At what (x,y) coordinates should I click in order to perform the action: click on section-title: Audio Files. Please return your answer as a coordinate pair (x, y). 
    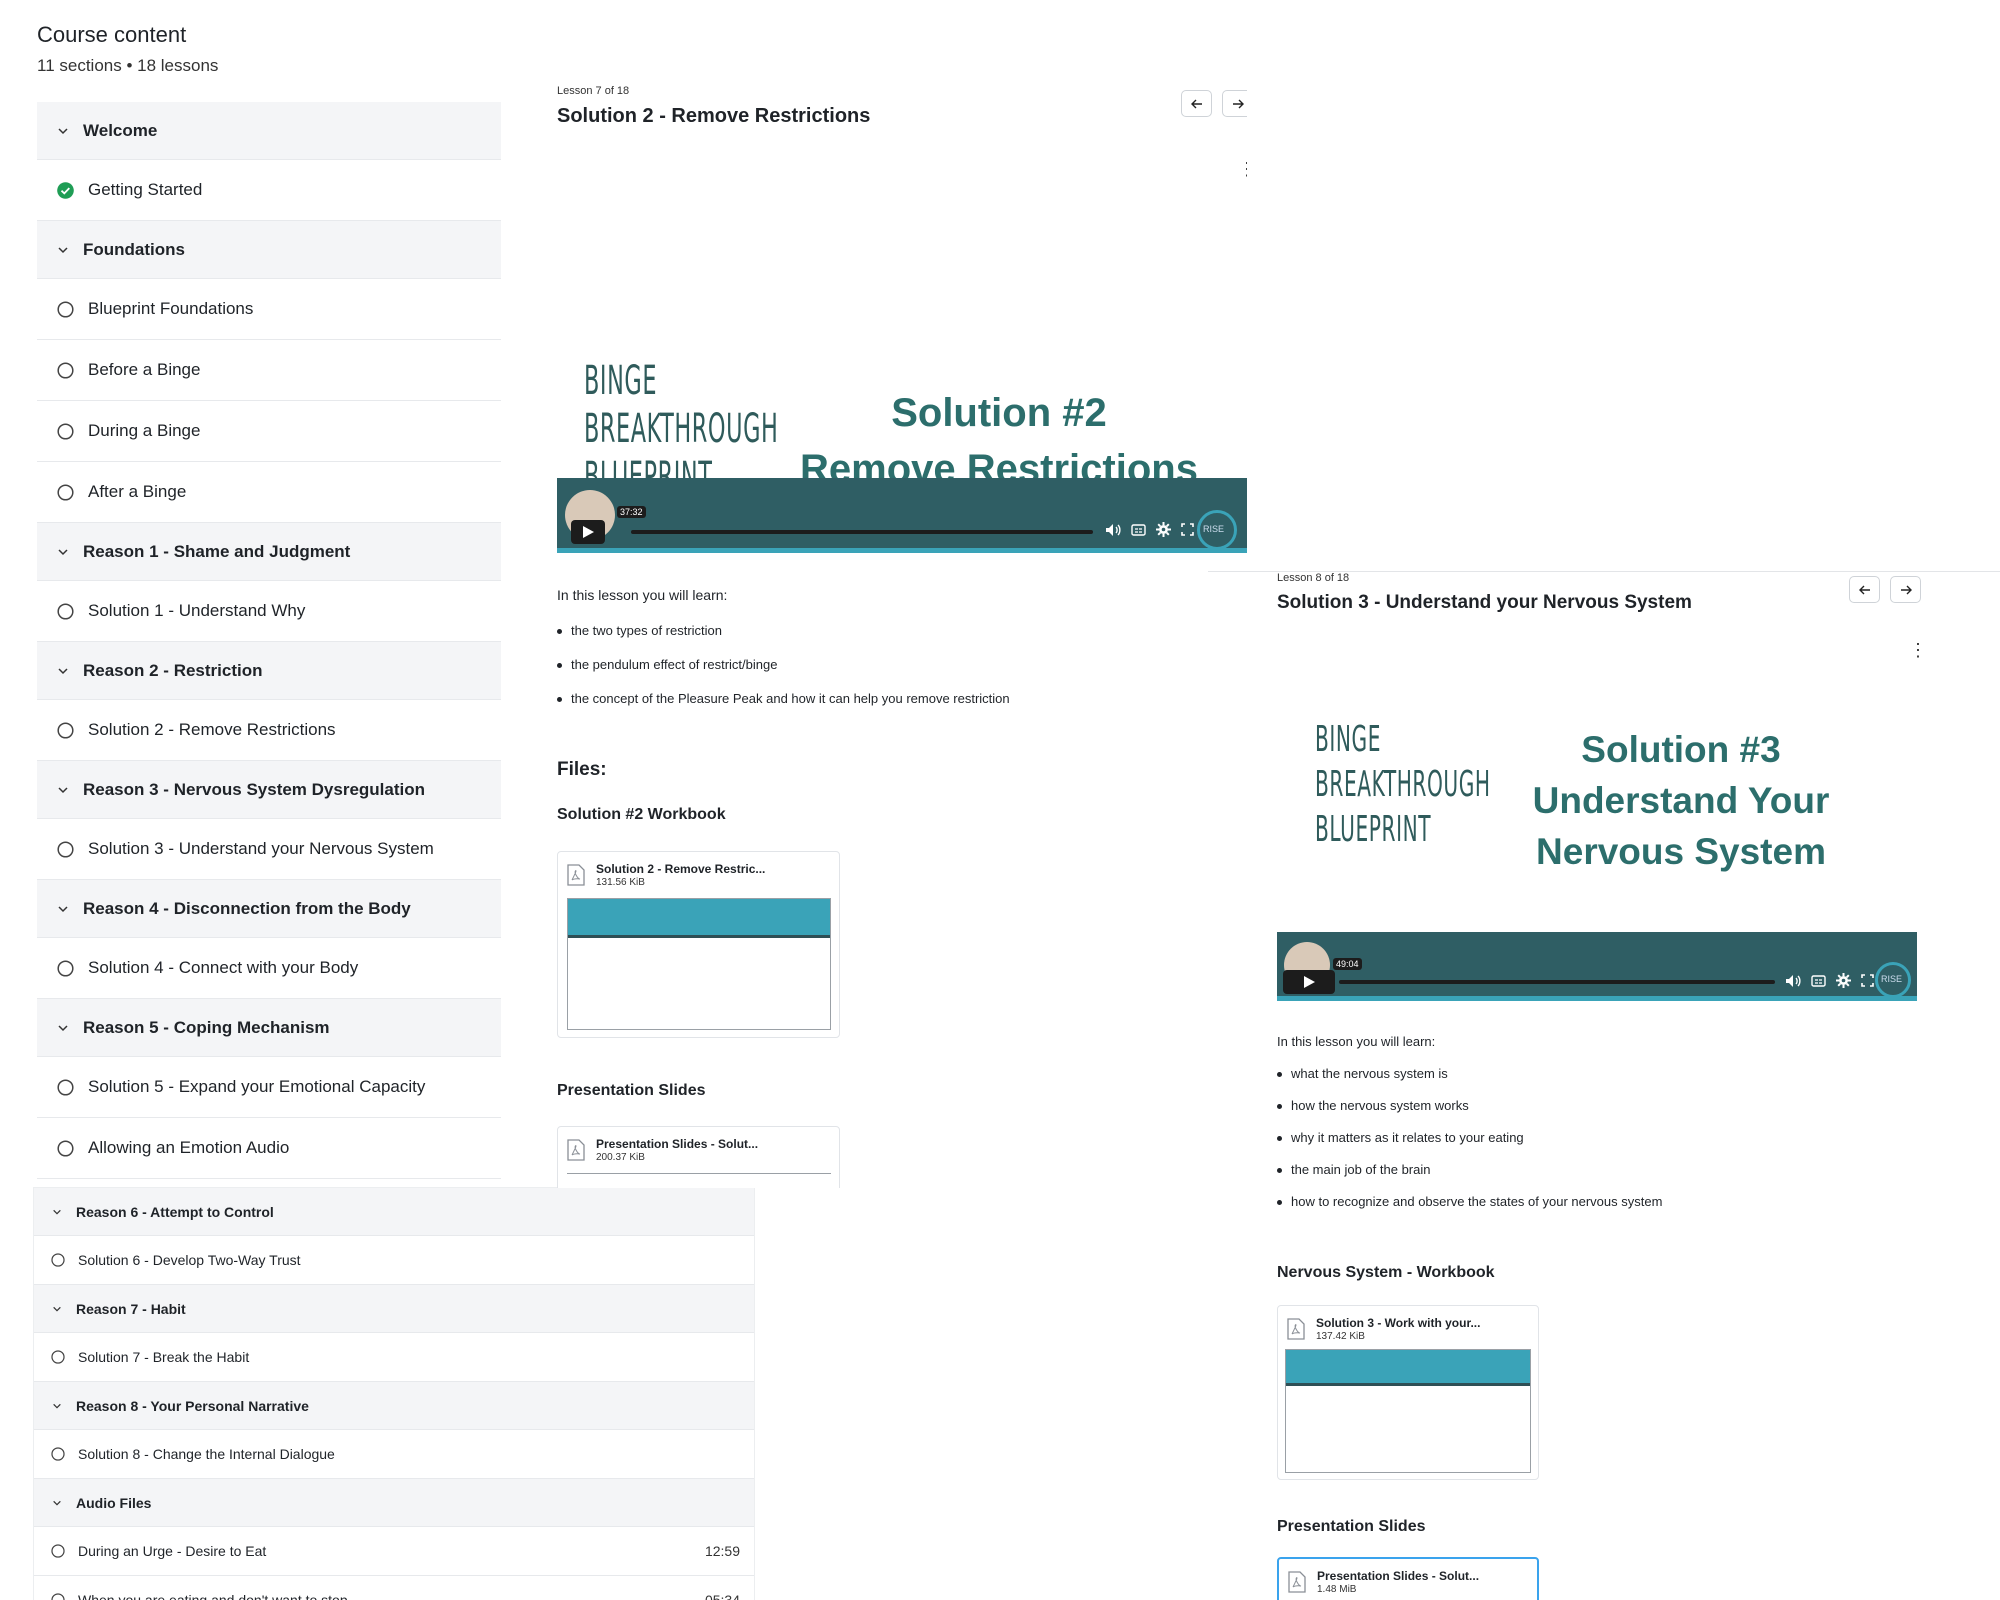
    Looking at the image, I should click on (114, 1502).